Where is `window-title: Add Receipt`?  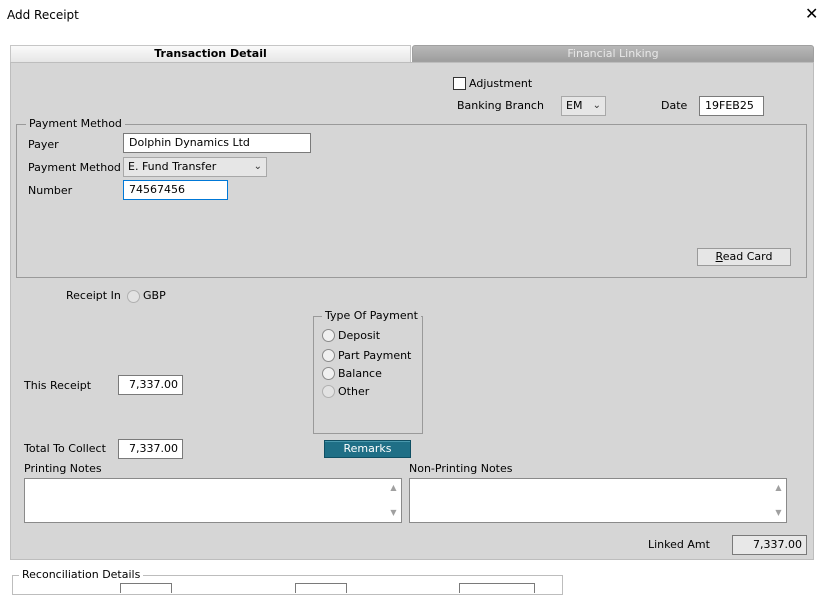 window-title: Add Receipt is located at coordinates (43, 15).